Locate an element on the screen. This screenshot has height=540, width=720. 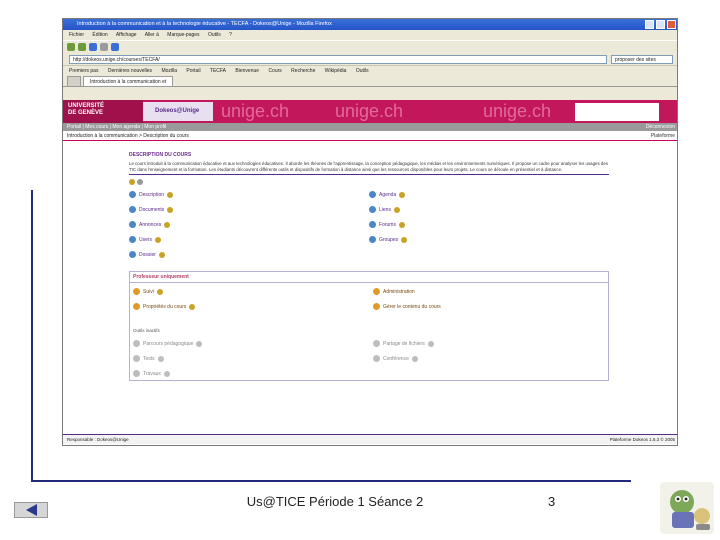
menu-file: Fichier is located at coordinates (76, 35).